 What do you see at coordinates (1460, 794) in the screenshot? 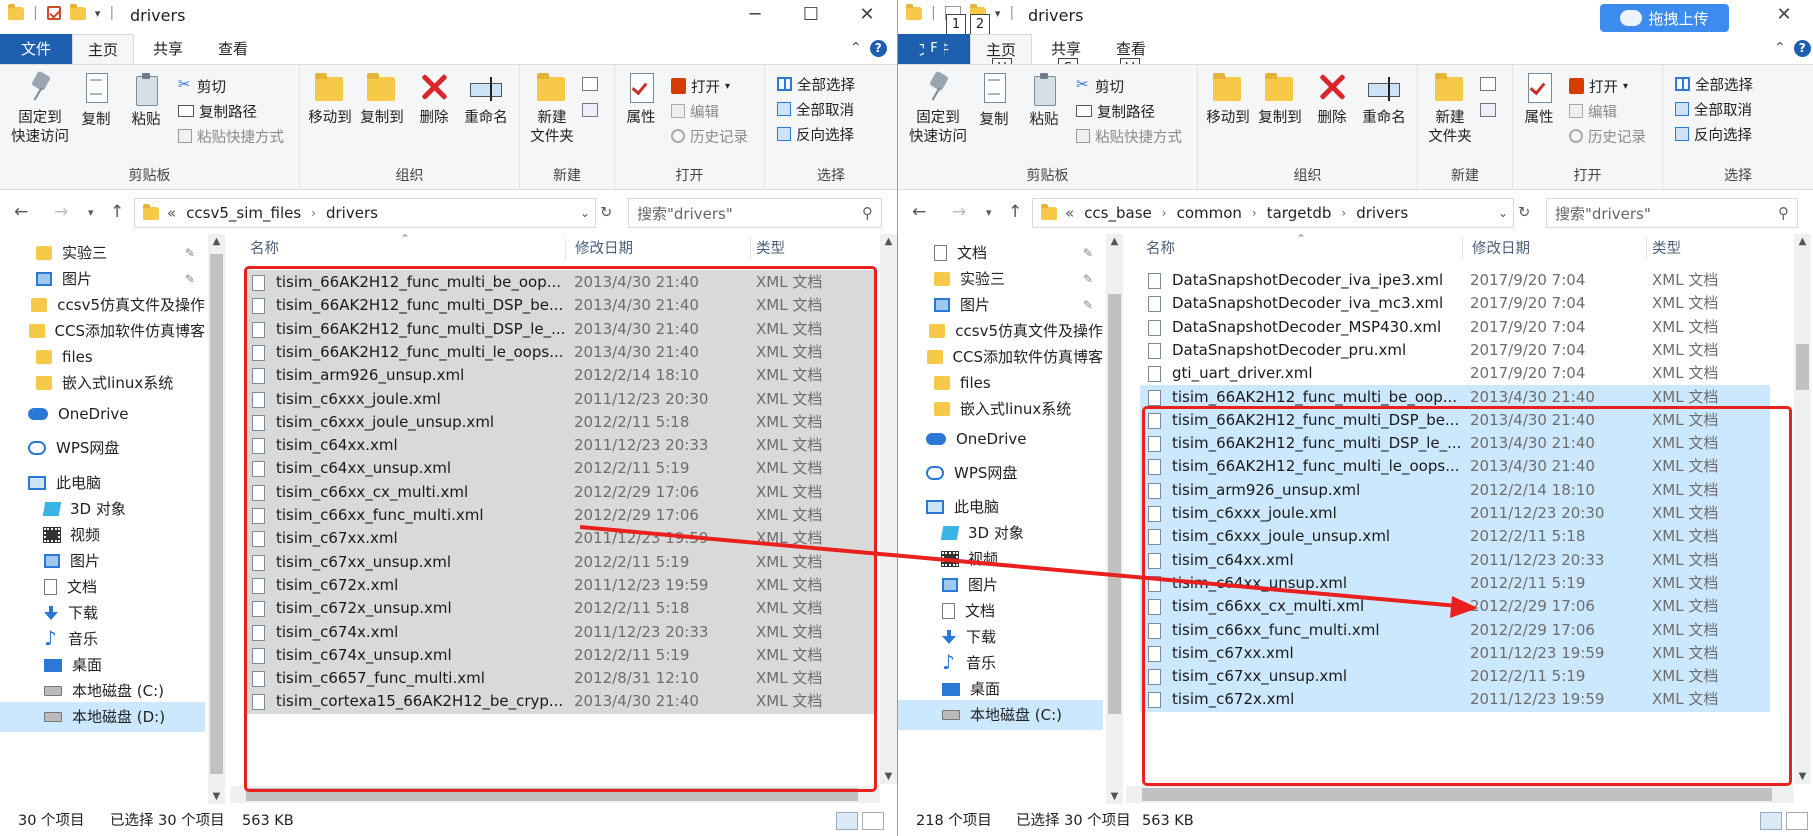
I see `horizontal-scrollbar` at bounding box center [1460, 794].